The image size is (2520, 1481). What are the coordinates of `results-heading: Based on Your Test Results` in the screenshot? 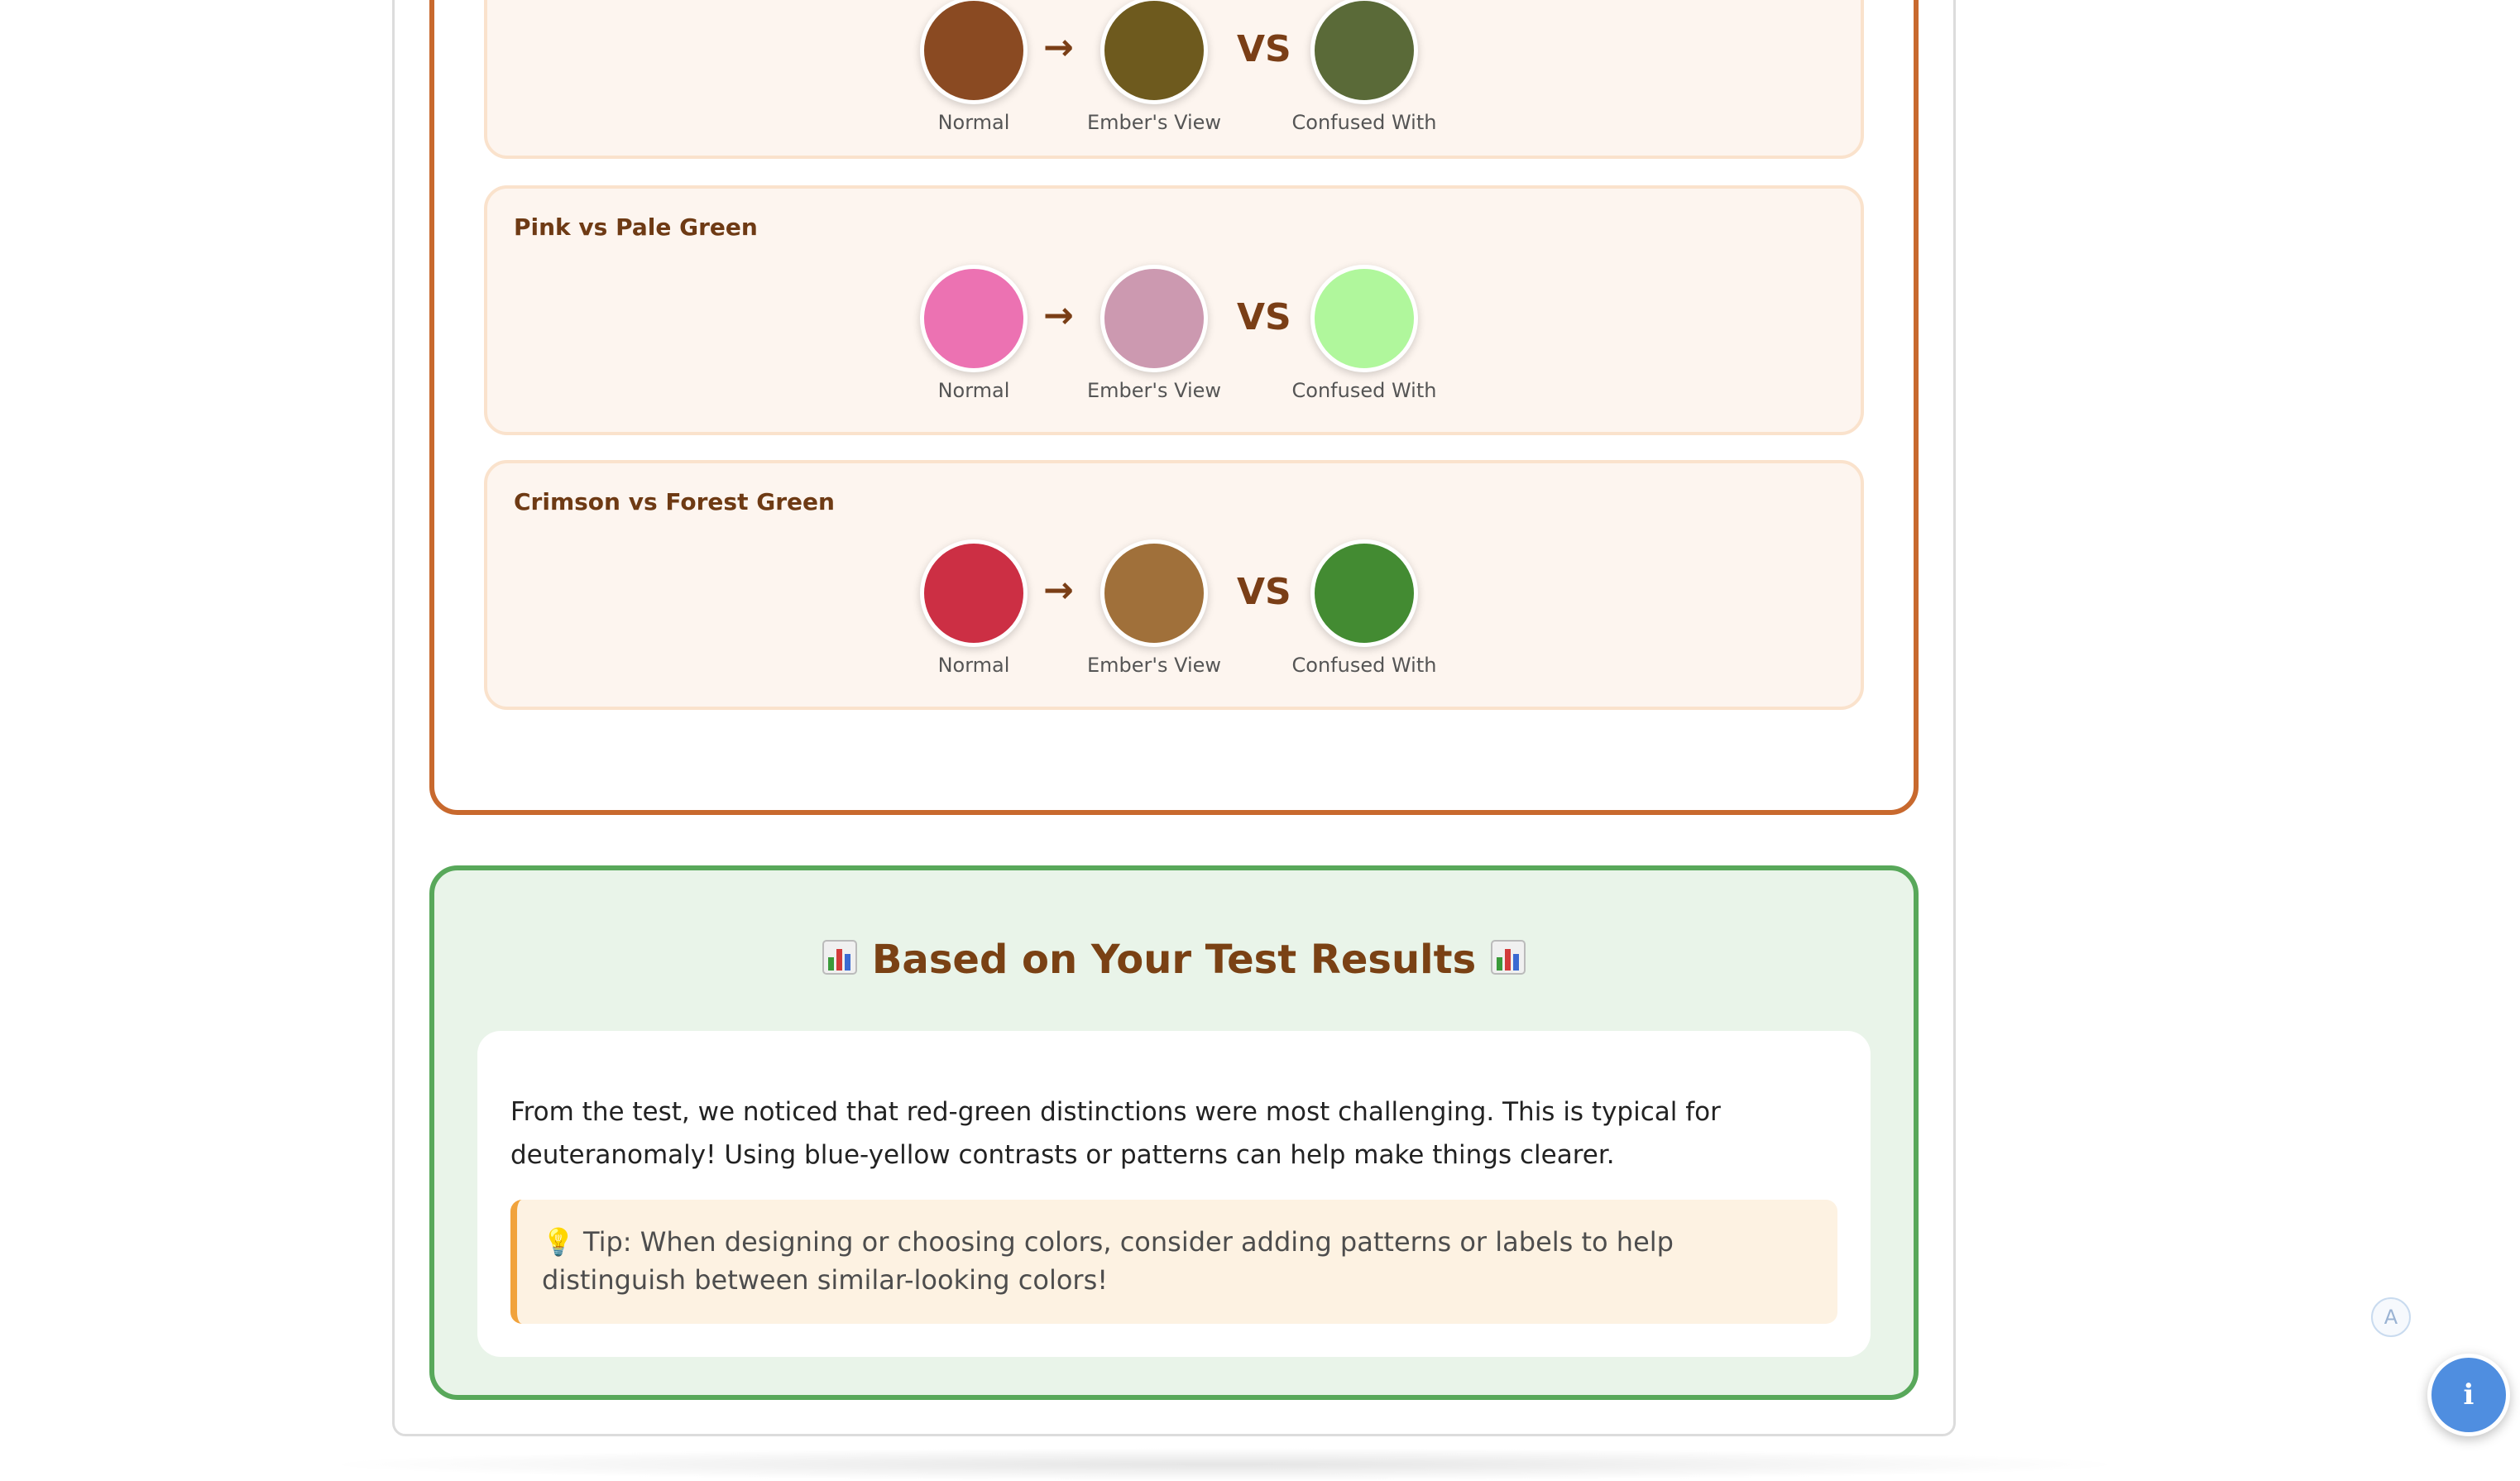 It's located at (1174, 961).